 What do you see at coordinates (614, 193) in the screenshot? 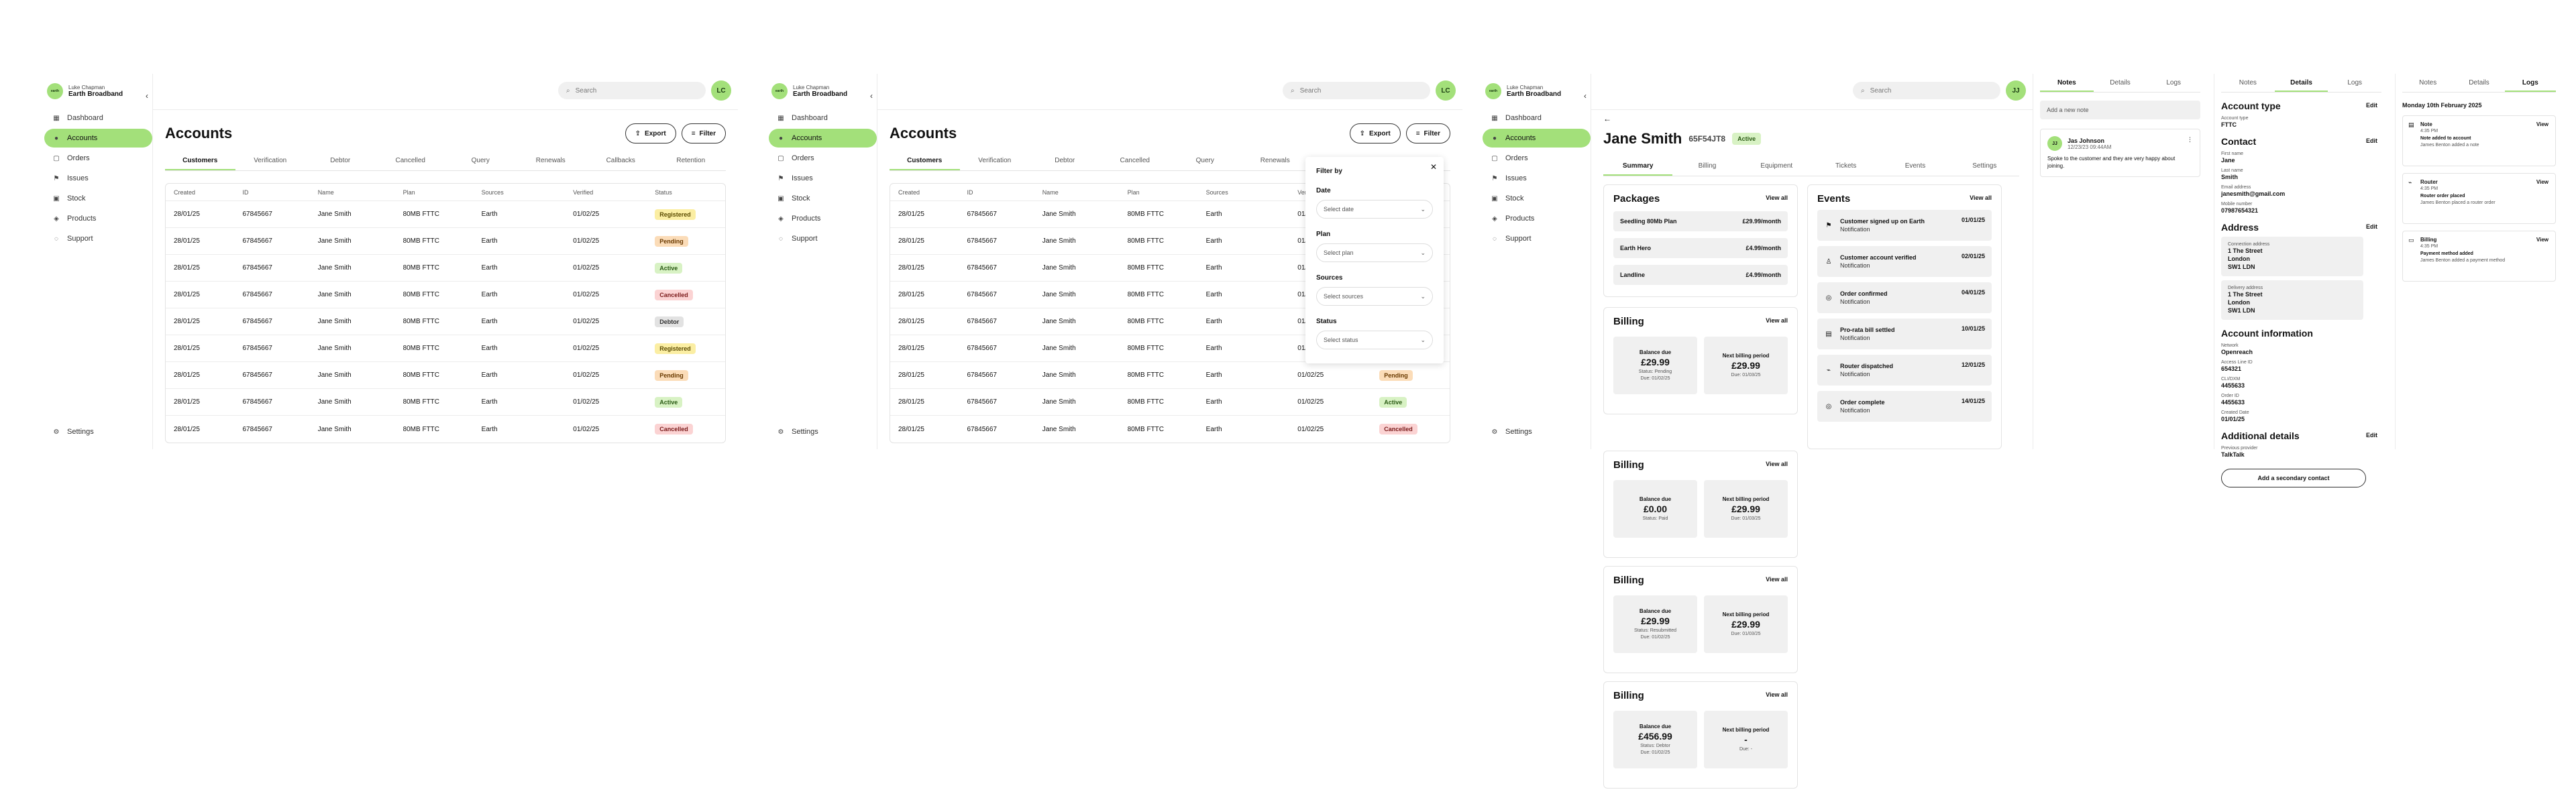
I see `column-header: Verified` at bounding box center [614, 193].